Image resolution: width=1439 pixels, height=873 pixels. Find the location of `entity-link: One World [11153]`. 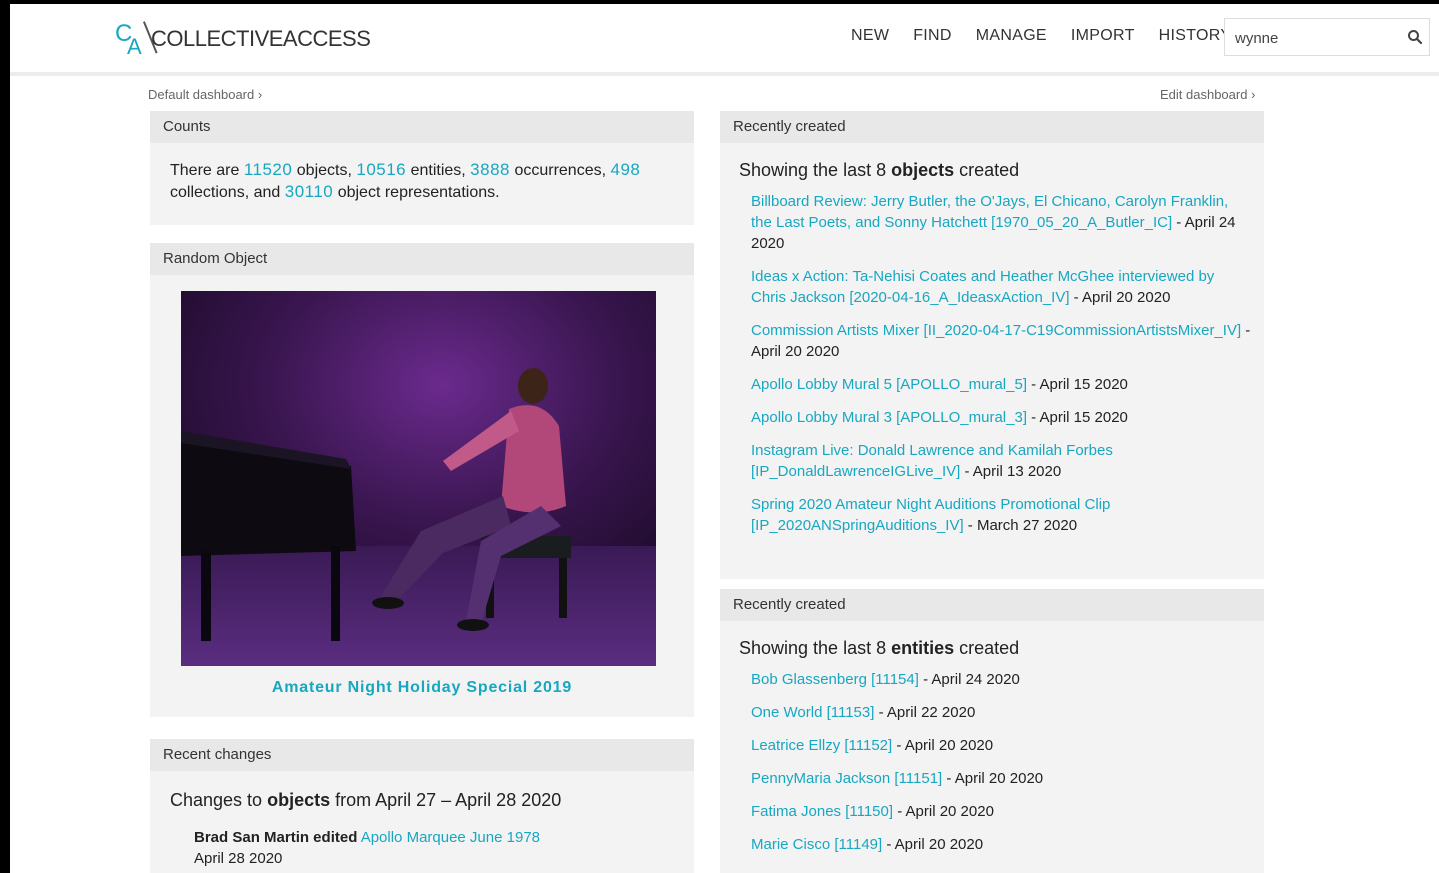

entity-link: One World [11153] is located at coordinates (812, 712).